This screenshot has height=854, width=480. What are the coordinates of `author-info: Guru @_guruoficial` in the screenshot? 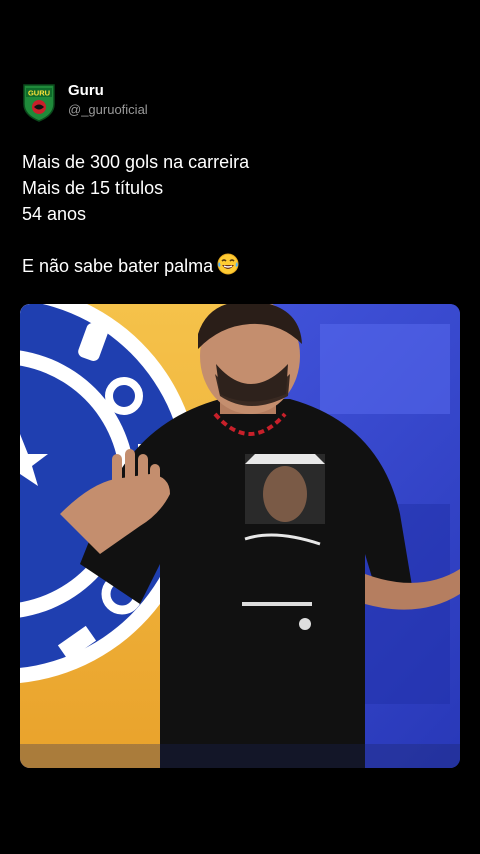 It's located at (108, 100).